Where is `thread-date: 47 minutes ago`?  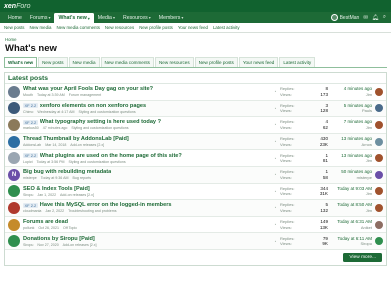 thread-date: 47 minutes ago is located at coordinates (55, 128).